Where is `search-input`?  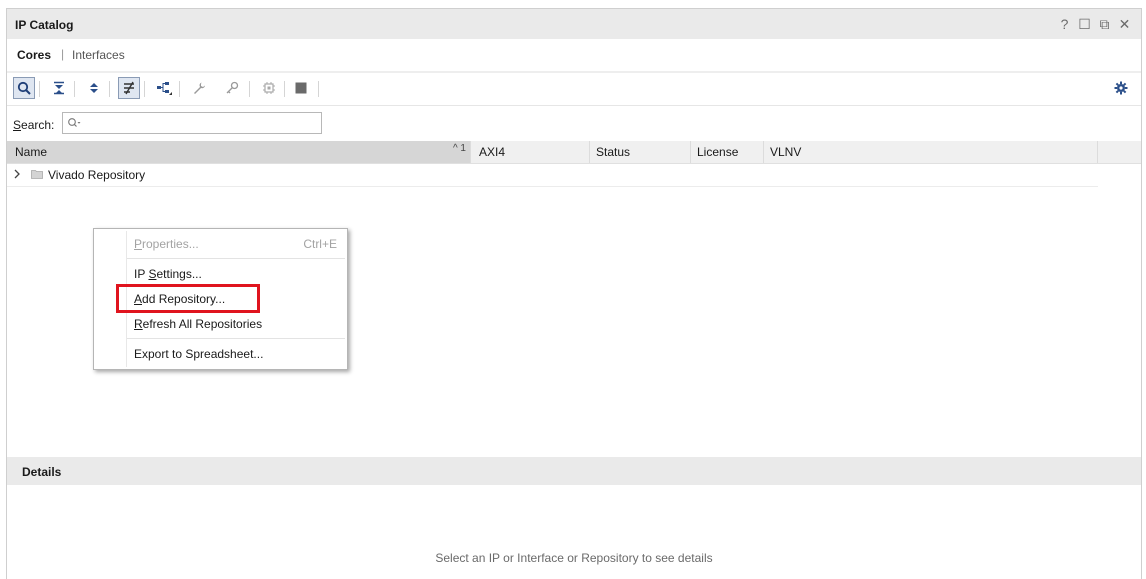 search-input is located at coordinates (201, 124).